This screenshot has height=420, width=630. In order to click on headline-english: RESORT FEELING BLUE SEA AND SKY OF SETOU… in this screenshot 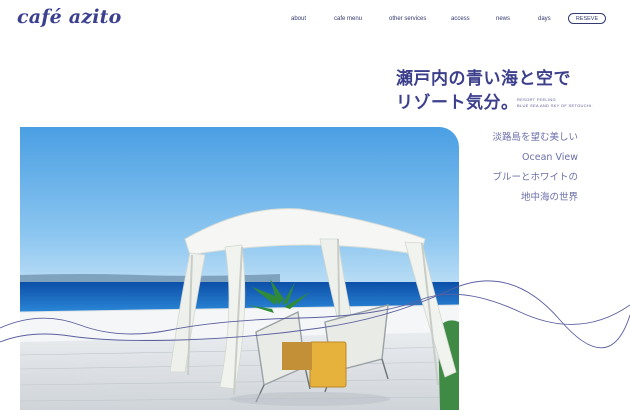, I will do `click(555, 103)`.